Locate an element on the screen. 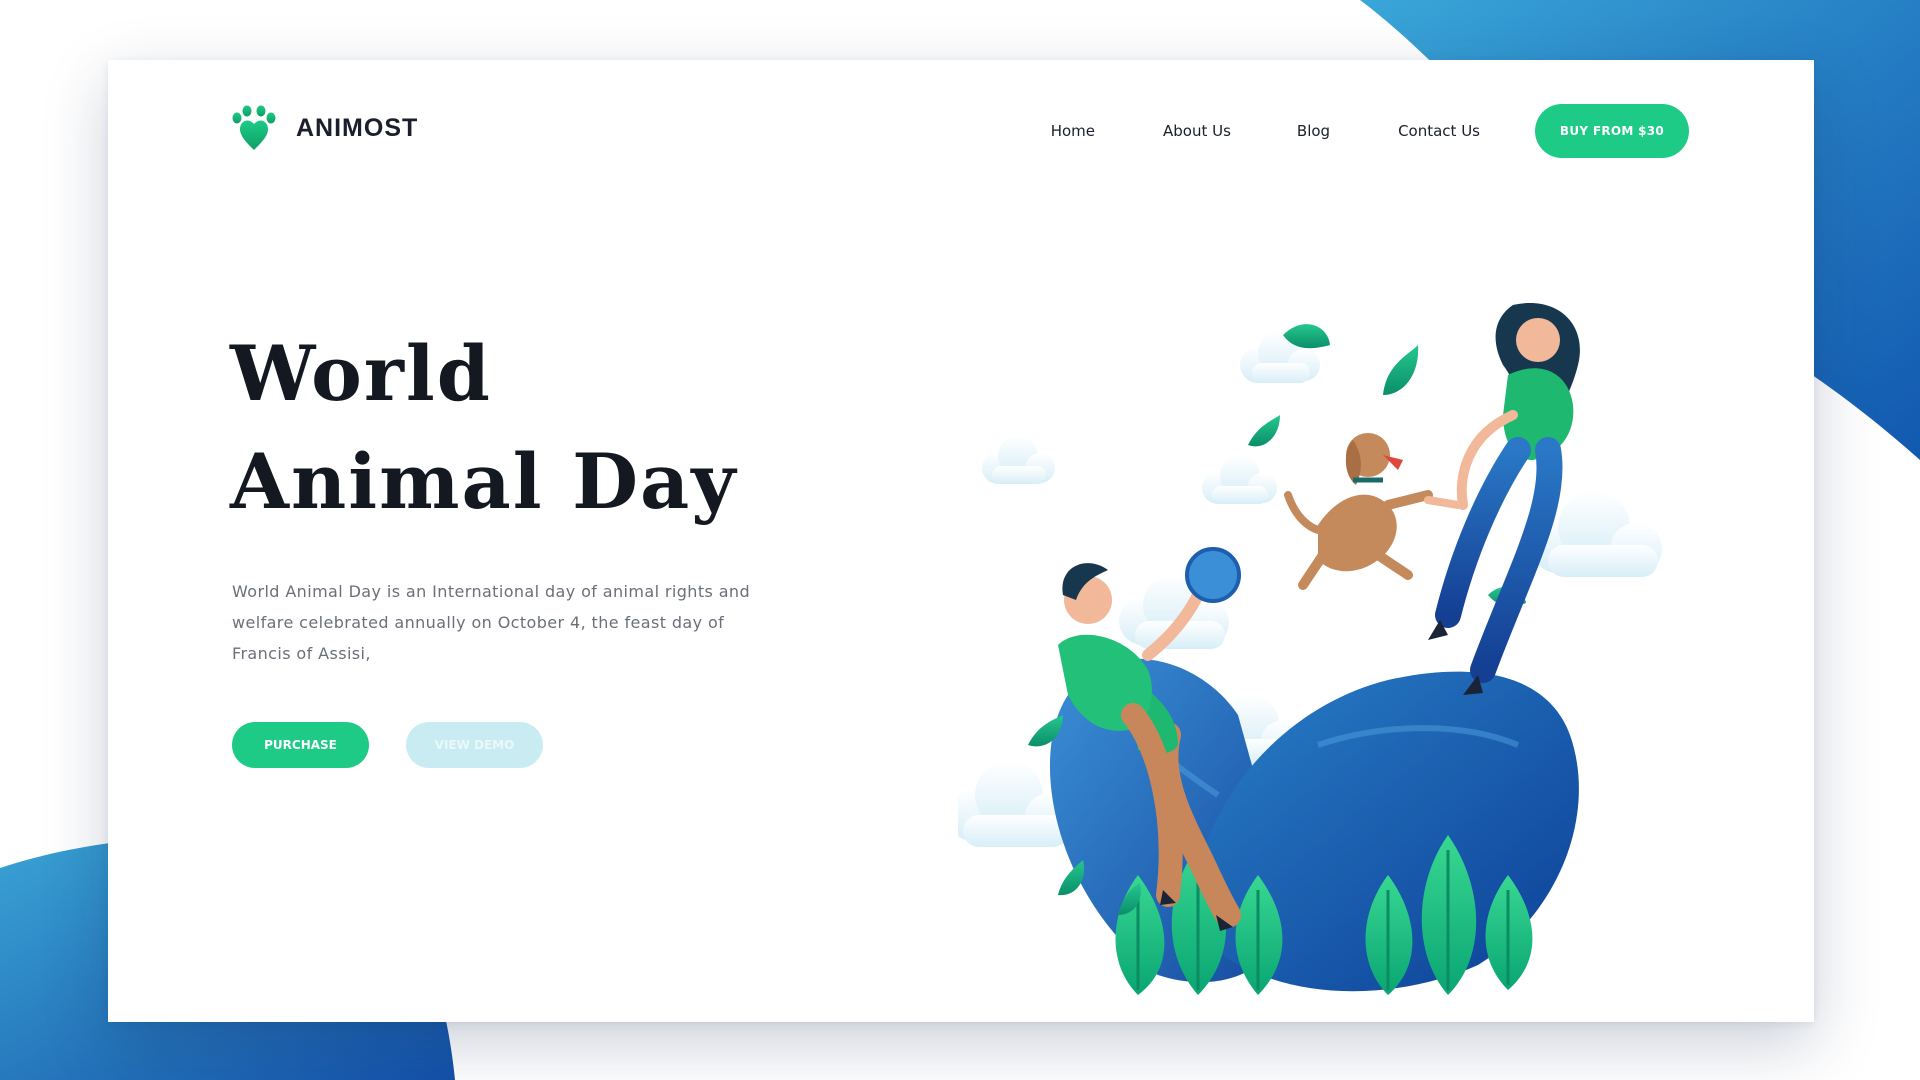 This screenshot has width=1920, height=1080. nav-contact-us: Contact Us is located at coordinates (1439, 131).